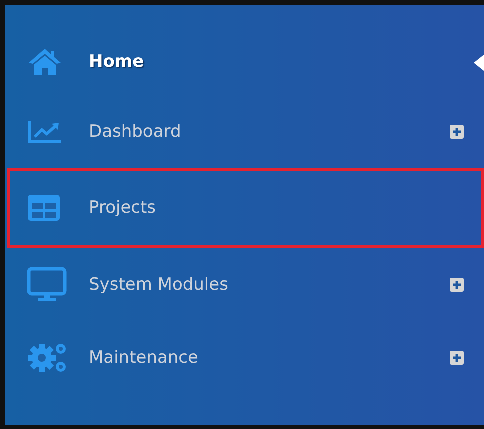 The image size is (484, 429). What do you see at coordinates (143, 358) in the screenshot?
I see `menu-label: Maintenance` at bounding box center [143, 358].